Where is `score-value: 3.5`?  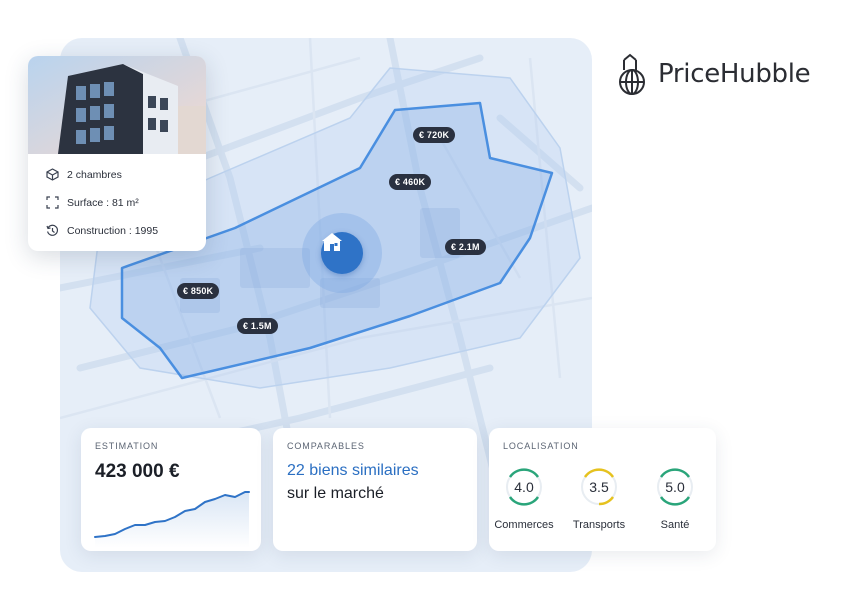
score-value: 3.5 is located at coordinates (599, 487).